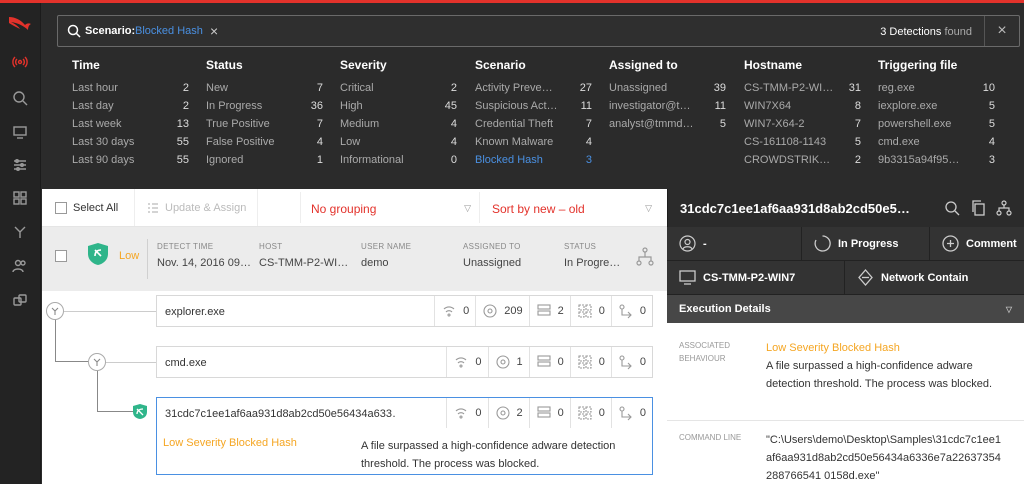 The width and height of the screenshot is (1024, 484). Describe the element at coordinates (936, 106) in the screenshot. I see `facet-row: iexplore.exe 5` at that location.